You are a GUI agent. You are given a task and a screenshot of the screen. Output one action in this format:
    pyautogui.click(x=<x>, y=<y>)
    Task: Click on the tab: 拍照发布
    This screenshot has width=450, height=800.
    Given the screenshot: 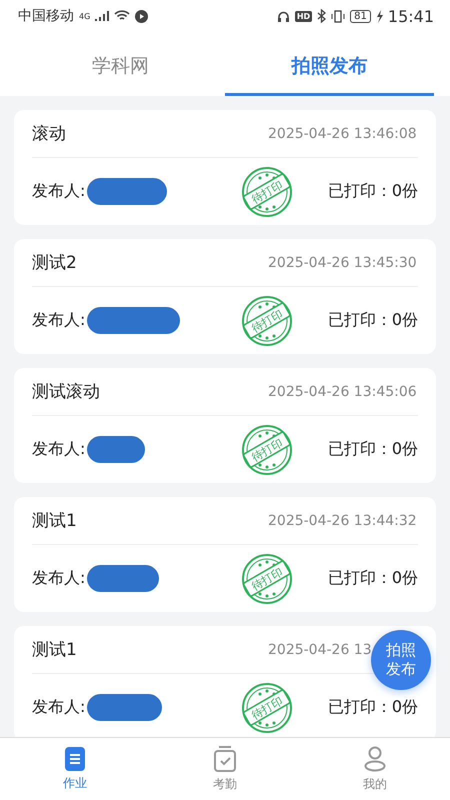 What is the action you would take?
    pyautogui.click(x=329, y=64)
    